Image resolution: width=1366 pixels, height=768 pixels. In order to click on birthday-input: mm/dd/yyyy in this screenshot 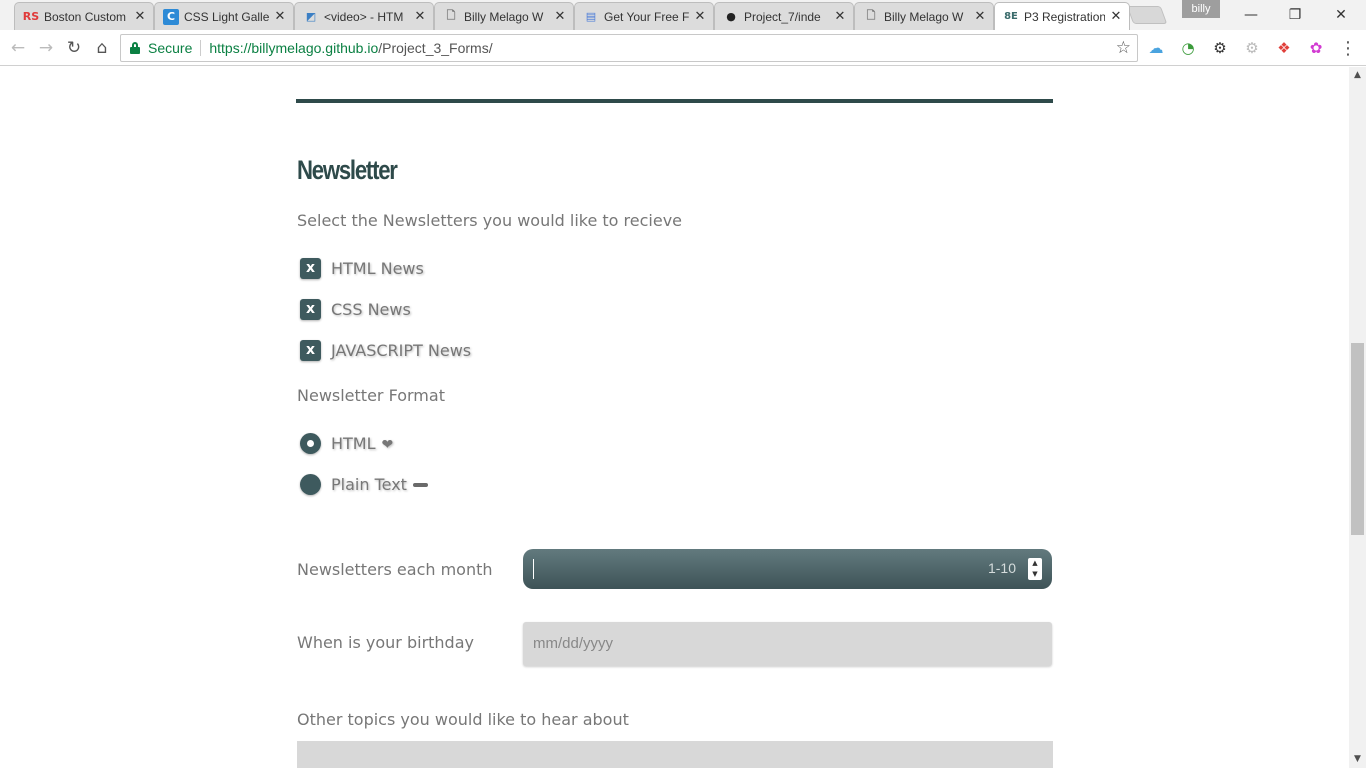, I will do `click(787, 644)`.